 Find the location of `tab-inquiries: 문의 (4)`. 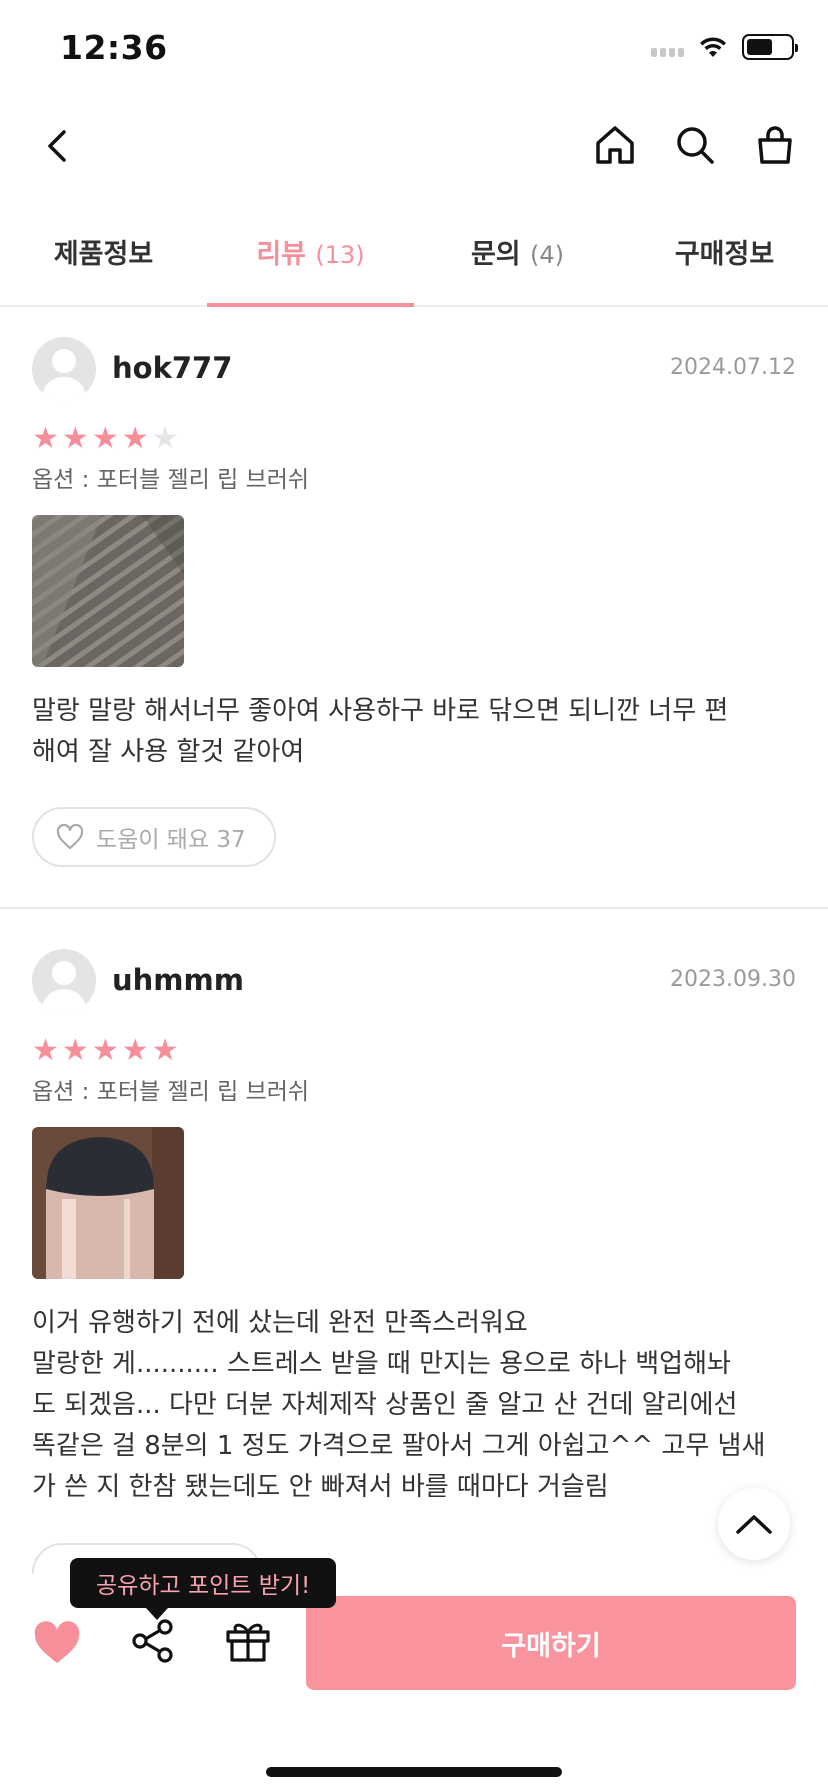

tab-inquiries: 문의 (4) is located at coordinates (517, 252).